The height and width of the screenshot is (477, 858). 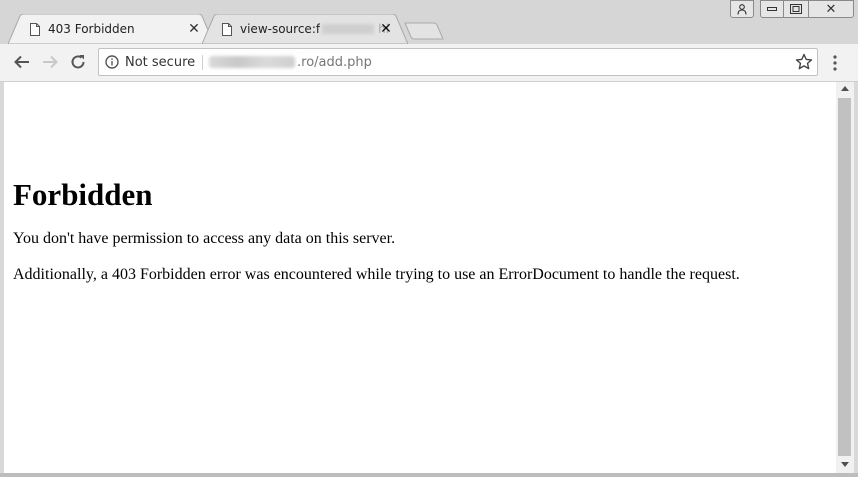 What do you see at coordinates (424, 31) in the screenshot?
I see `new-tab-button` at bounding box center [424, 31].